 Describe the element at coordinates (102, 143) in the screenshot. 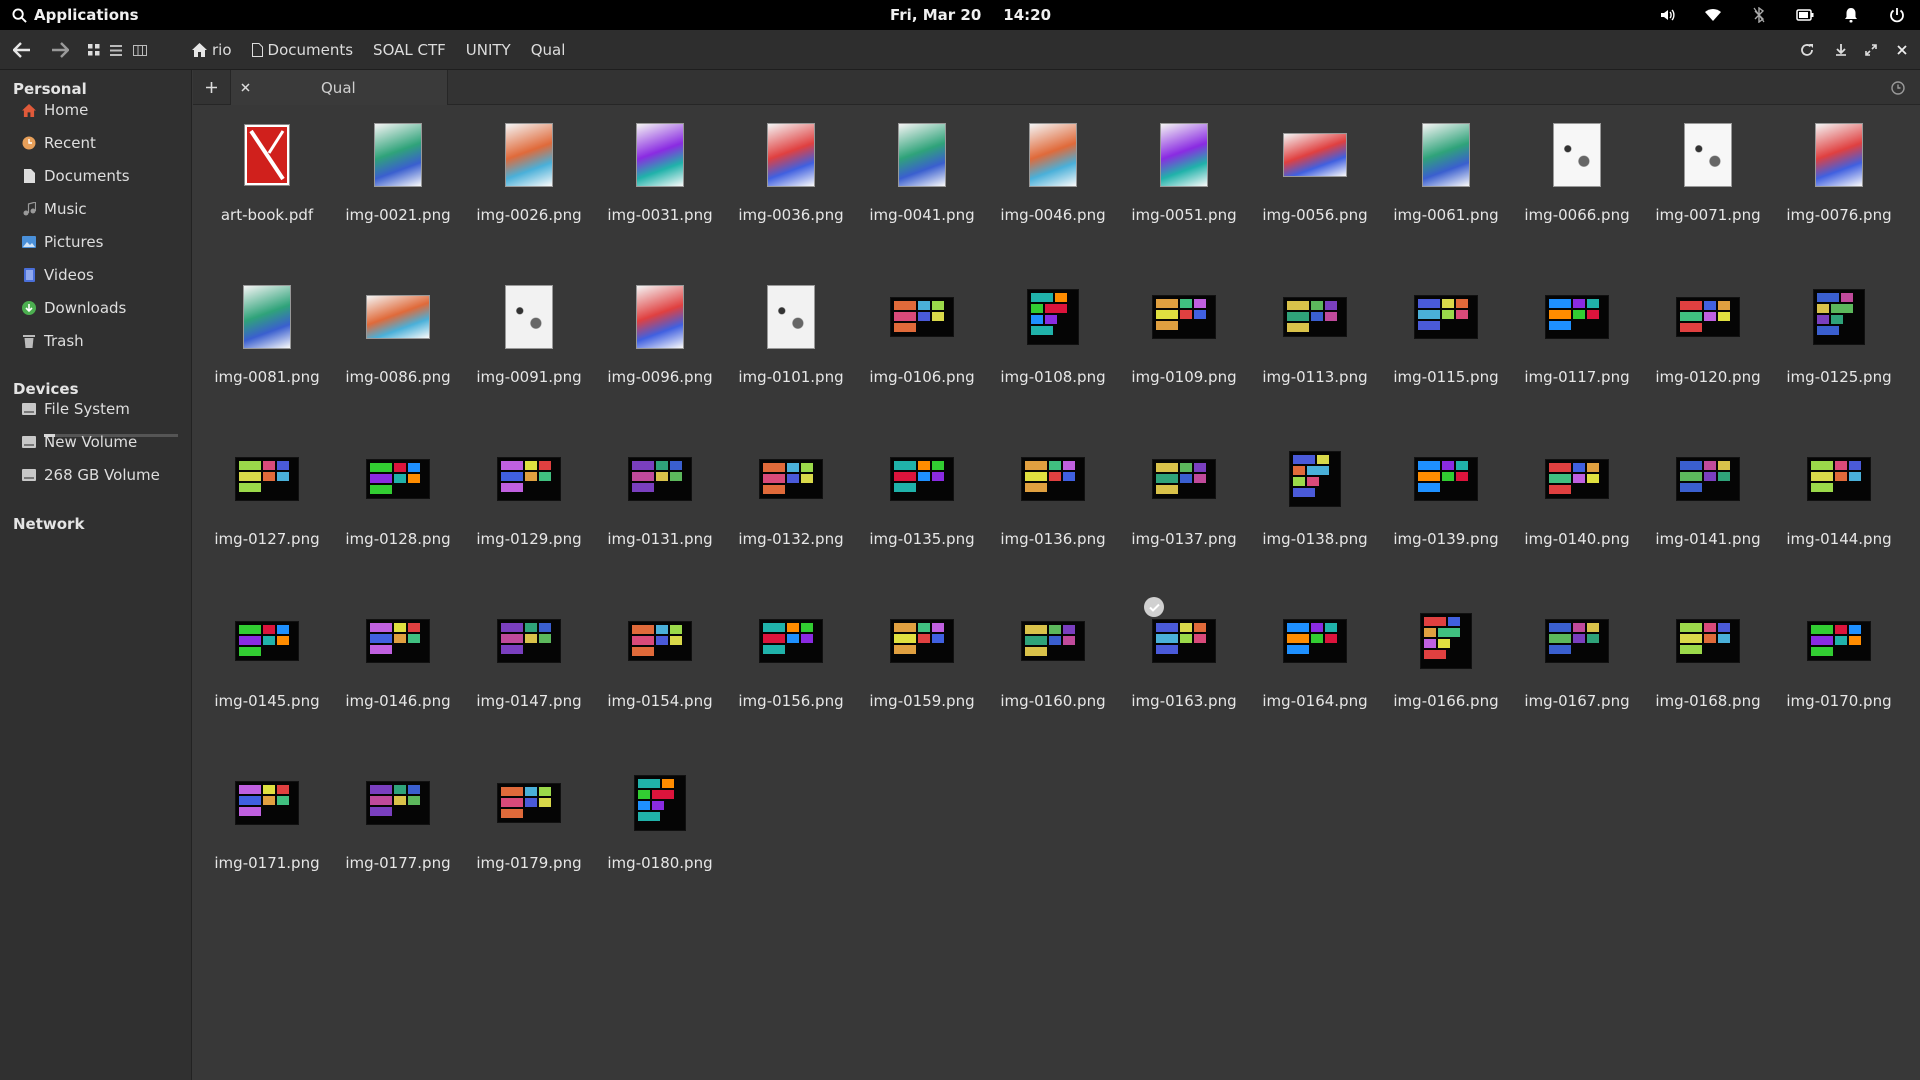

I see `sidebar-item-recent: Recent` at that location.